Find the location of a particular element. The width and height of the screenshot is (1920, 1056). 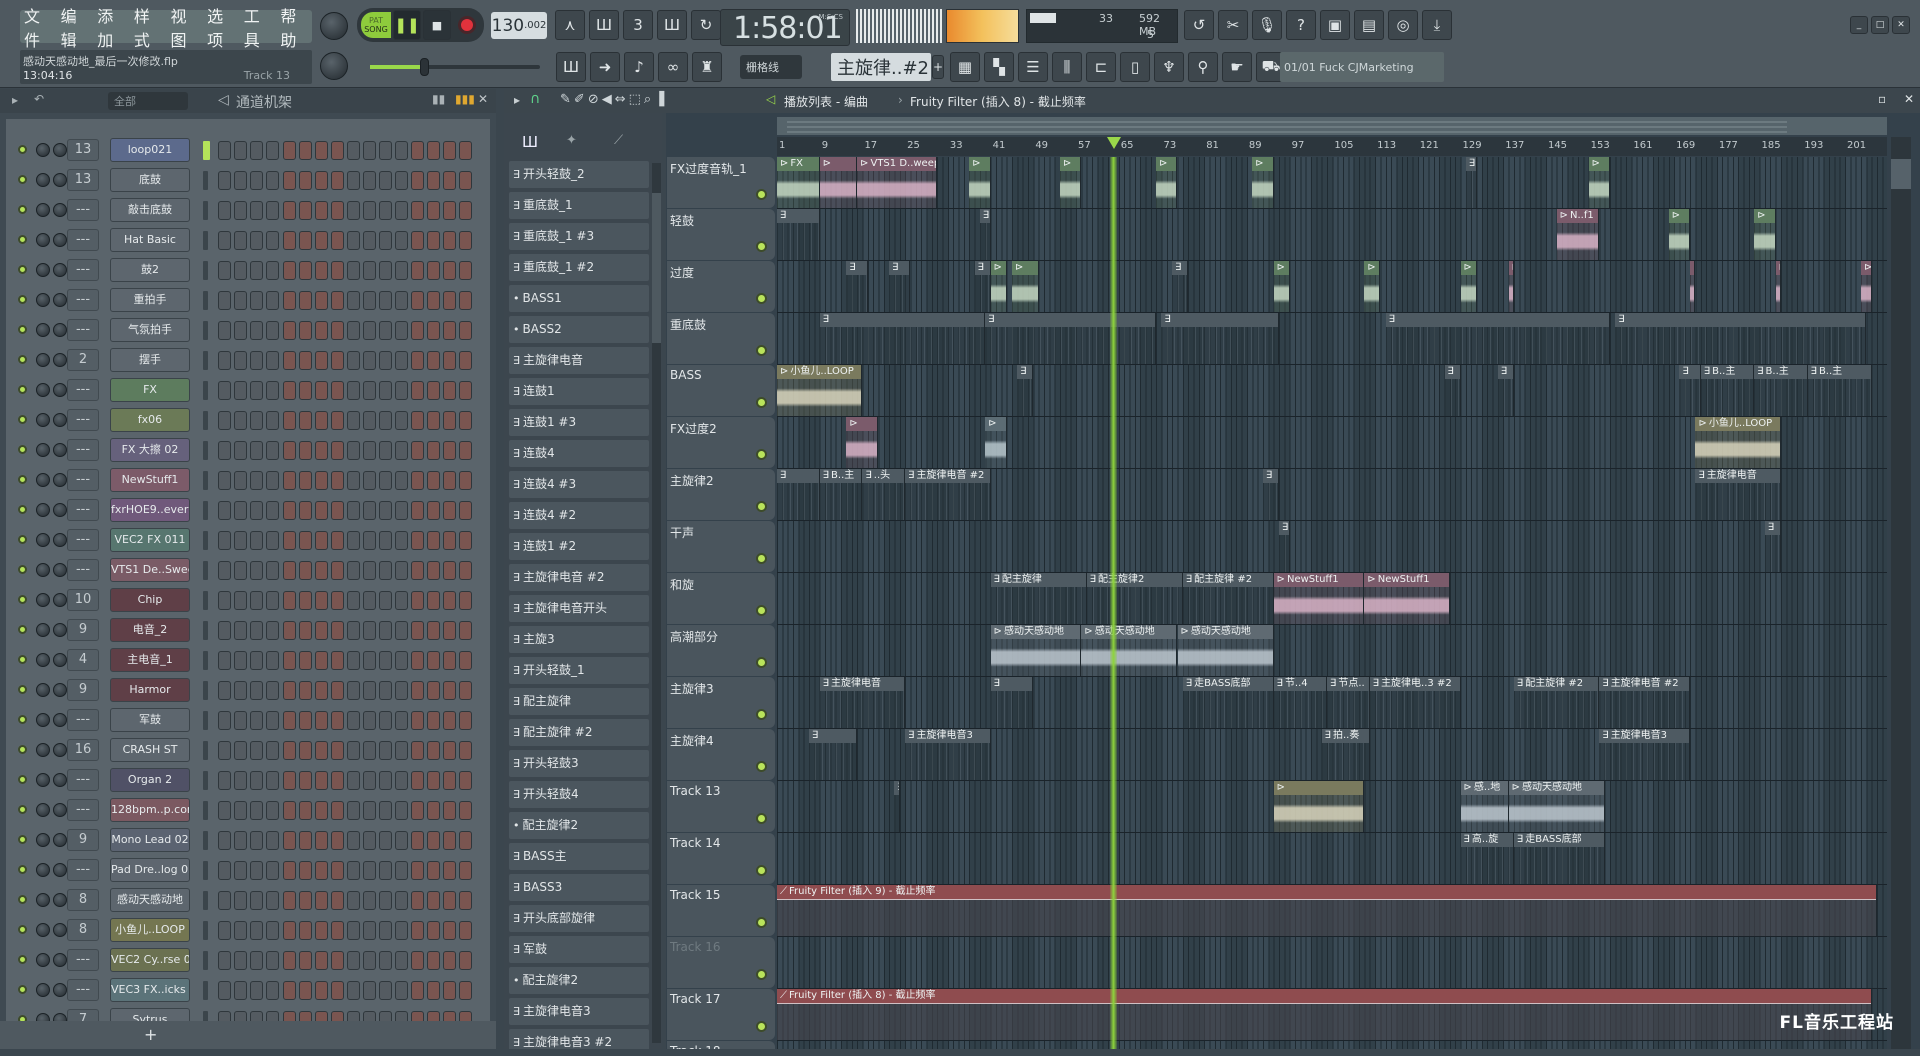

record-button is located at coordinates (467, 25).